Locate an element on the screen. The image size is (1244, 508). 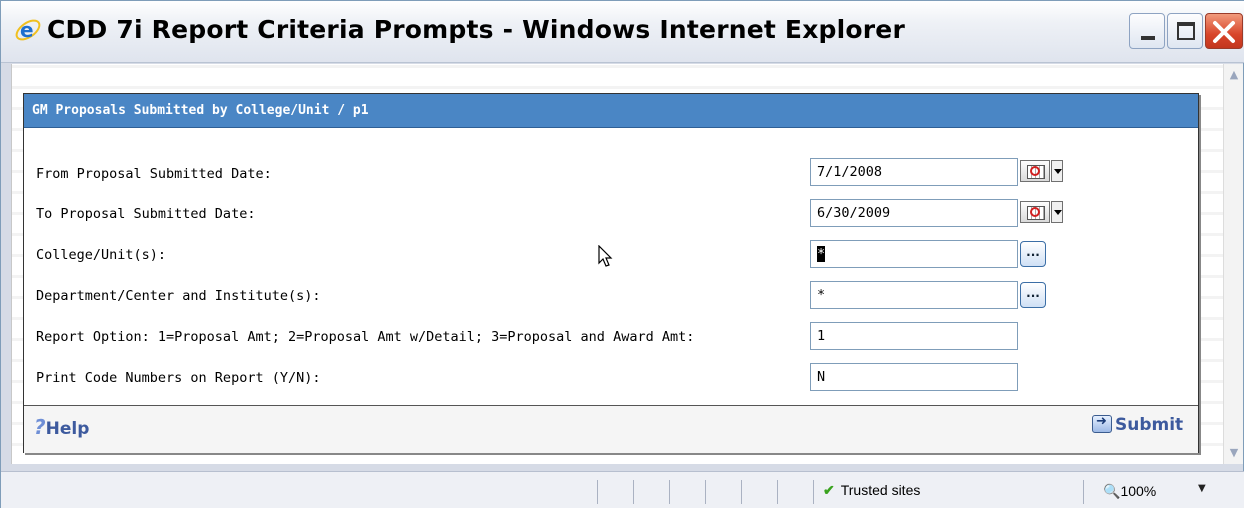
scroll-up-icon: ▲ is located at coordinates (1234, 75).